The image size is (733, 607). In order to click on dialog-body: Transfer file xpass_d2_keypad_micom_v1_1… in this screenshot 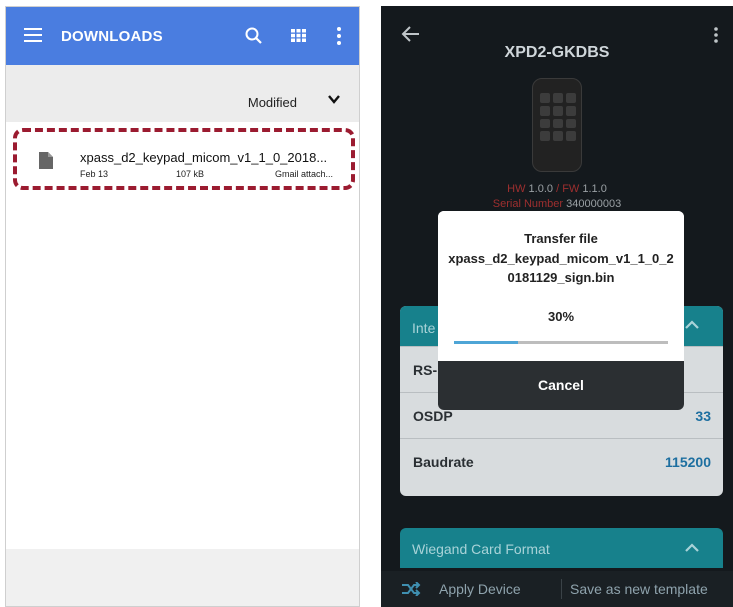, I will do `click(561, 286)`.